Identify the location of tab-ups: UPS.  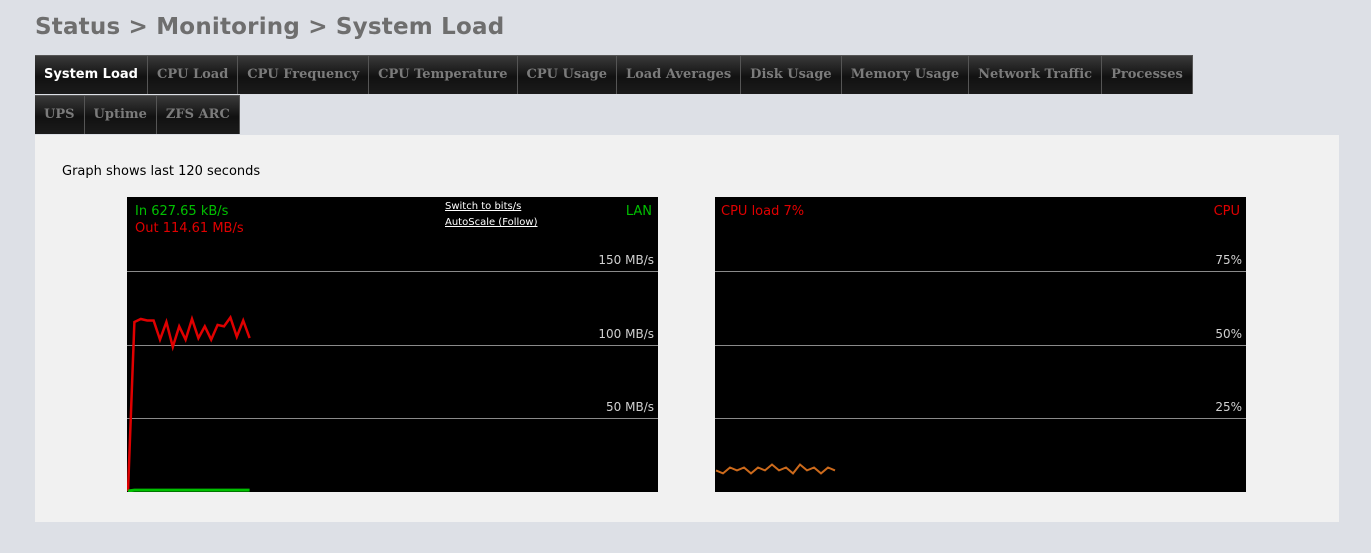
(60, 114).